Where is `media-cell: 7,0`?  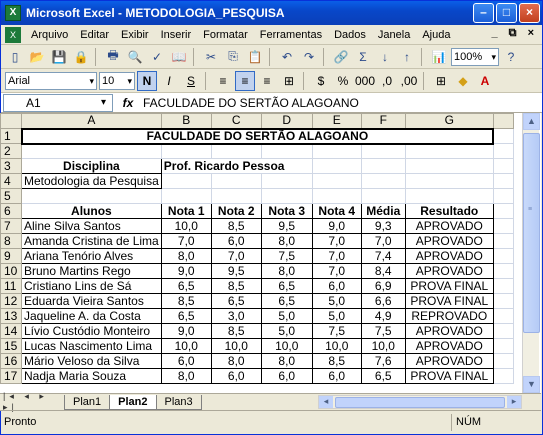 media-cell: 7,0 is located at coordinates (383, 241).